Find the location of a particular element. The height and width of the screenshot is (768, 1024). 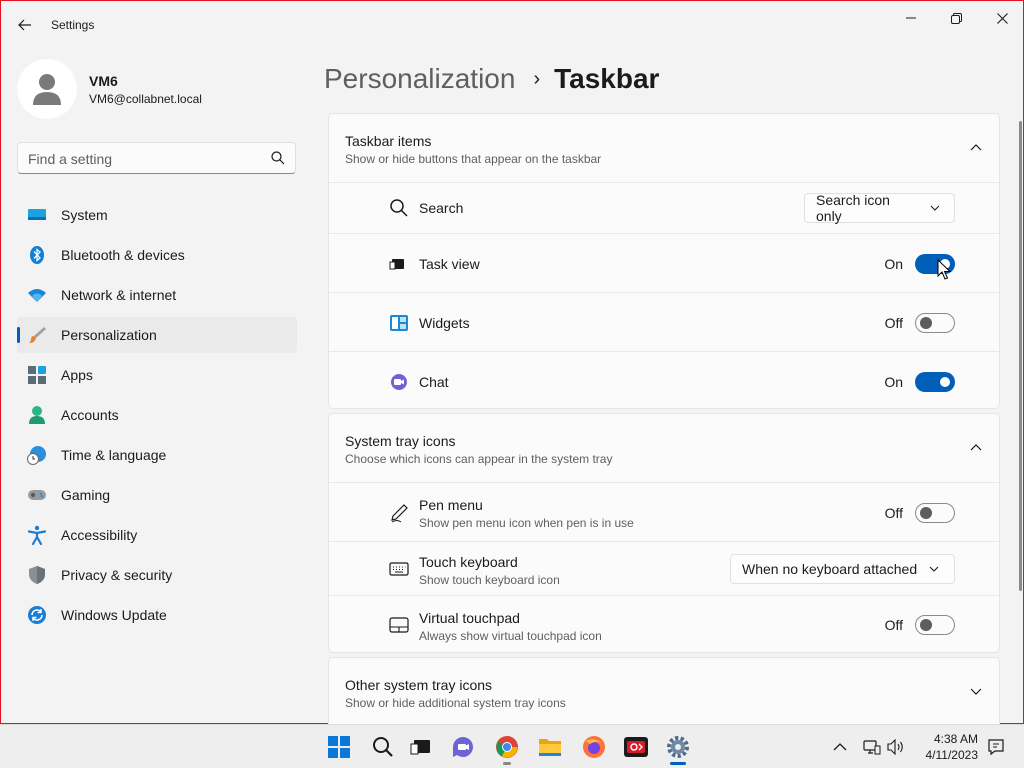

brush-icon is located at coordinates (37, 335).